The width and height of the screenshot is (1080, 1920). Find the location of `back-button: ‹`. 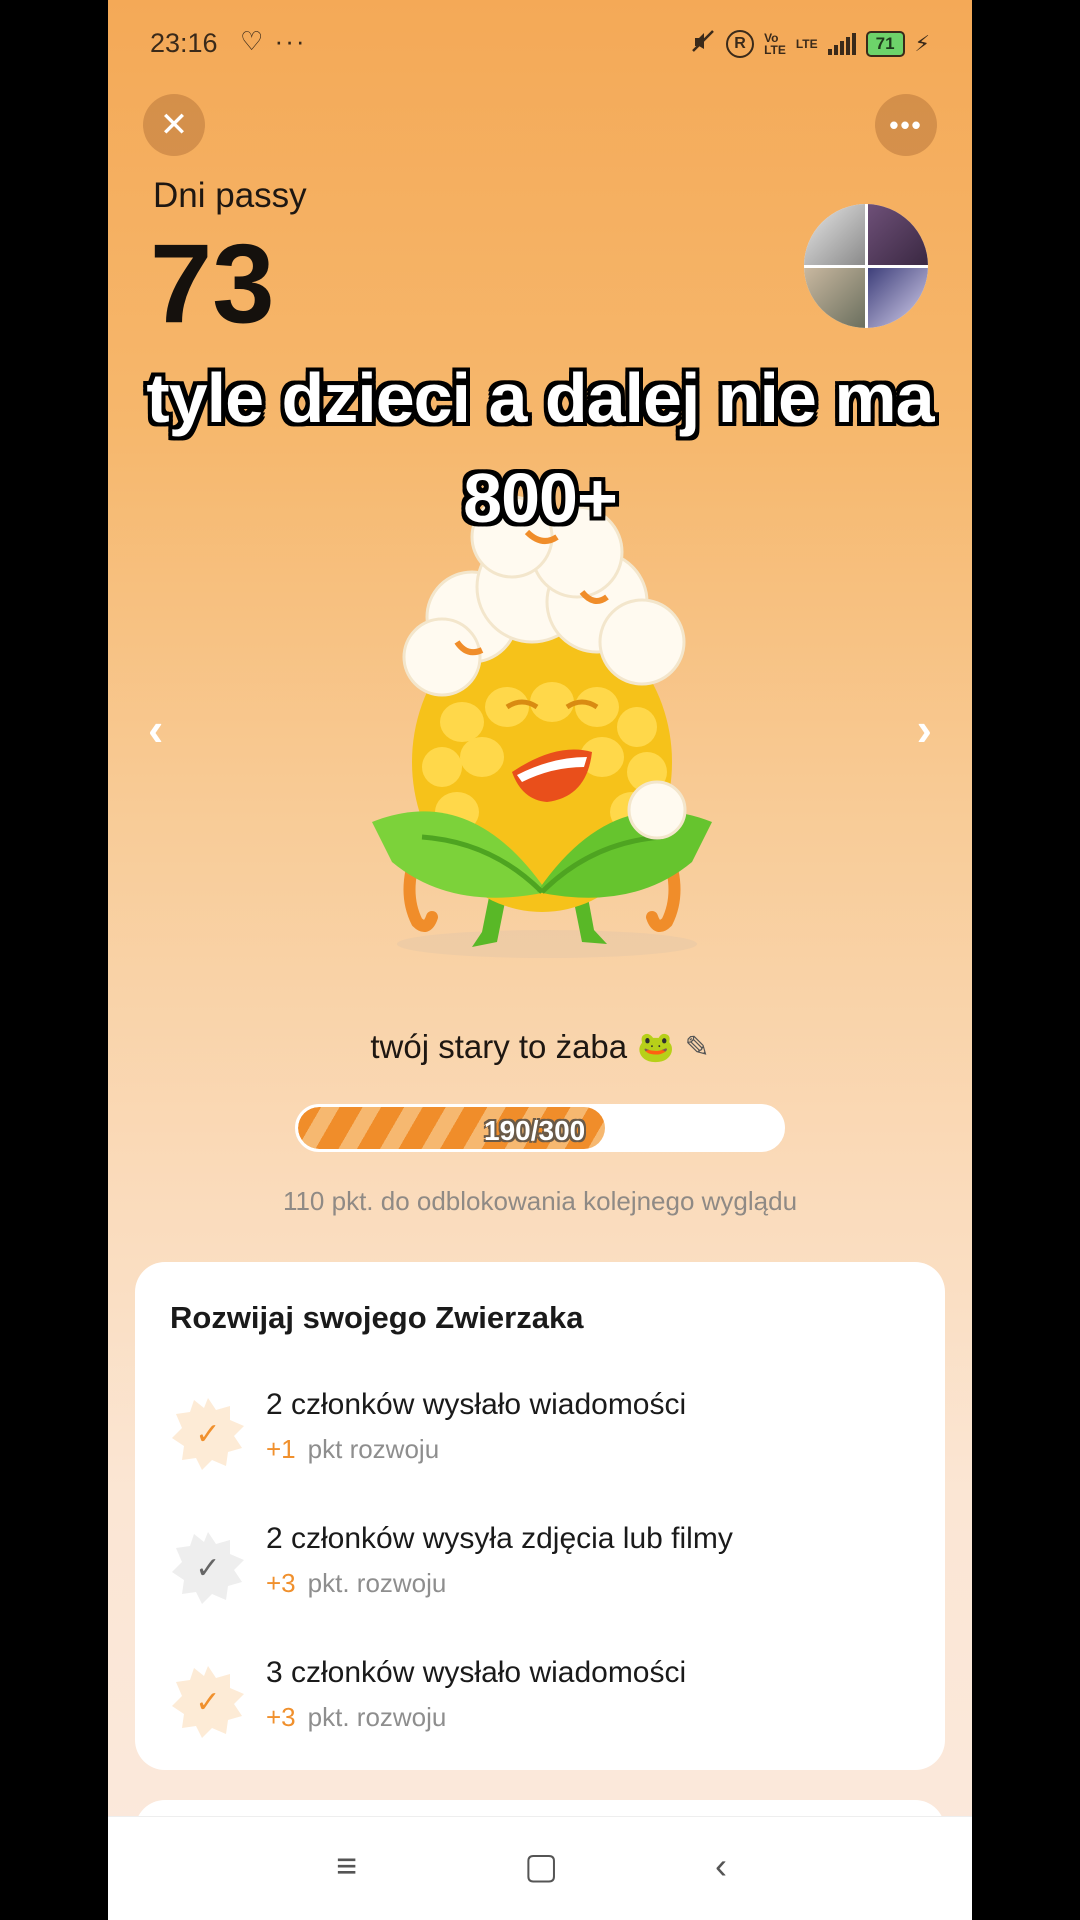

back-button: ‹ is located at coordinates (721, 1866).